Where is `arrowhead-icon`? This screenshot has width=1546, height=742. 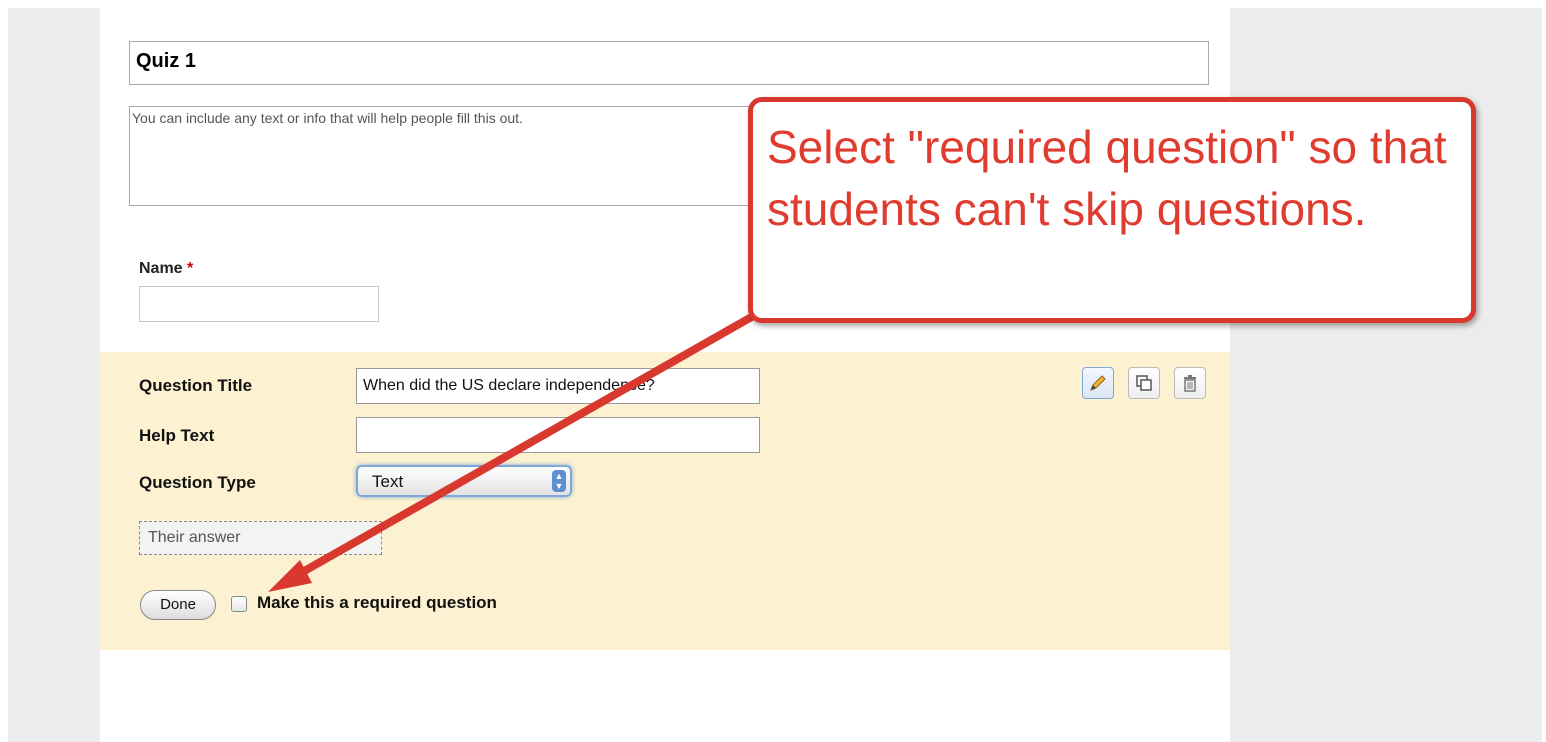 arrowhead-icon is located at coordinates (290, 576).